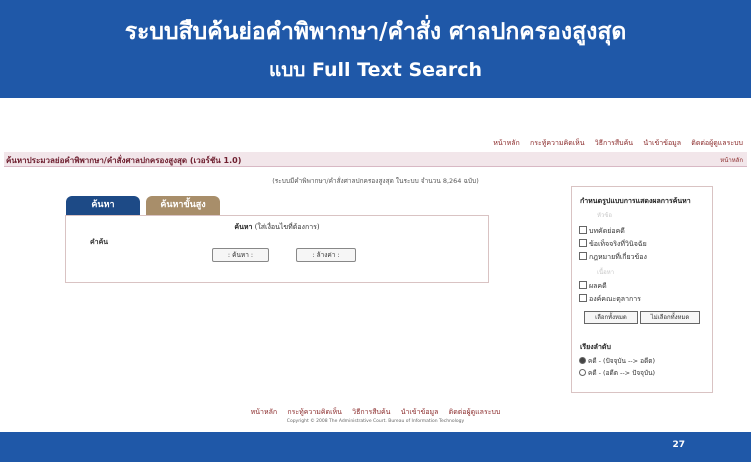  What do you see at coordinates (287, 227) in the screenshot?
I see `keyword-hint: (ใส่เงื่อนไขที่ต้องการ)` at bounding box center [287, 227].